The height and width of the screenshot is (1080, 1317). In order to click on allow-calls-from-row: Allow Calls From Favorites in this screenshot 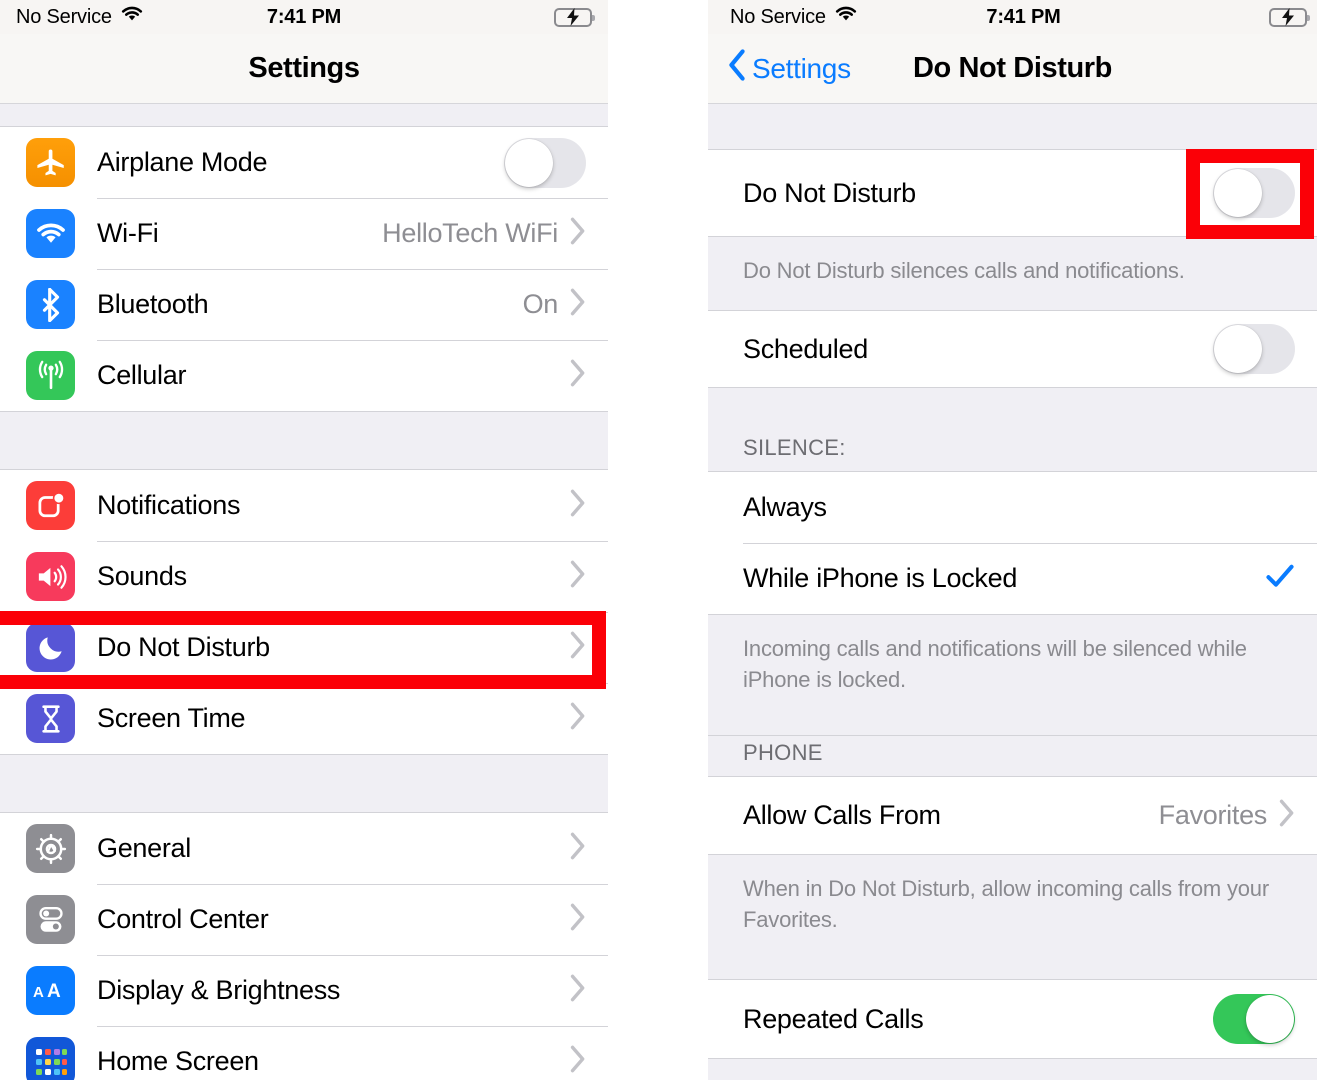, I will do `click(1012, 815)`.